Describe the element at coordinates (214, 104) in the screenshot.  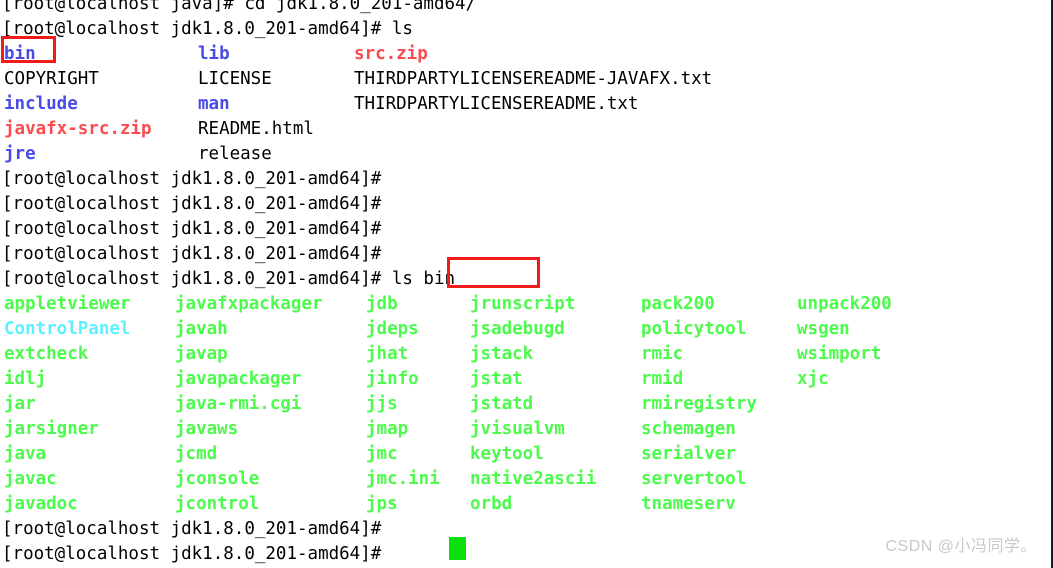
I see `ls-entry: man` at that location.